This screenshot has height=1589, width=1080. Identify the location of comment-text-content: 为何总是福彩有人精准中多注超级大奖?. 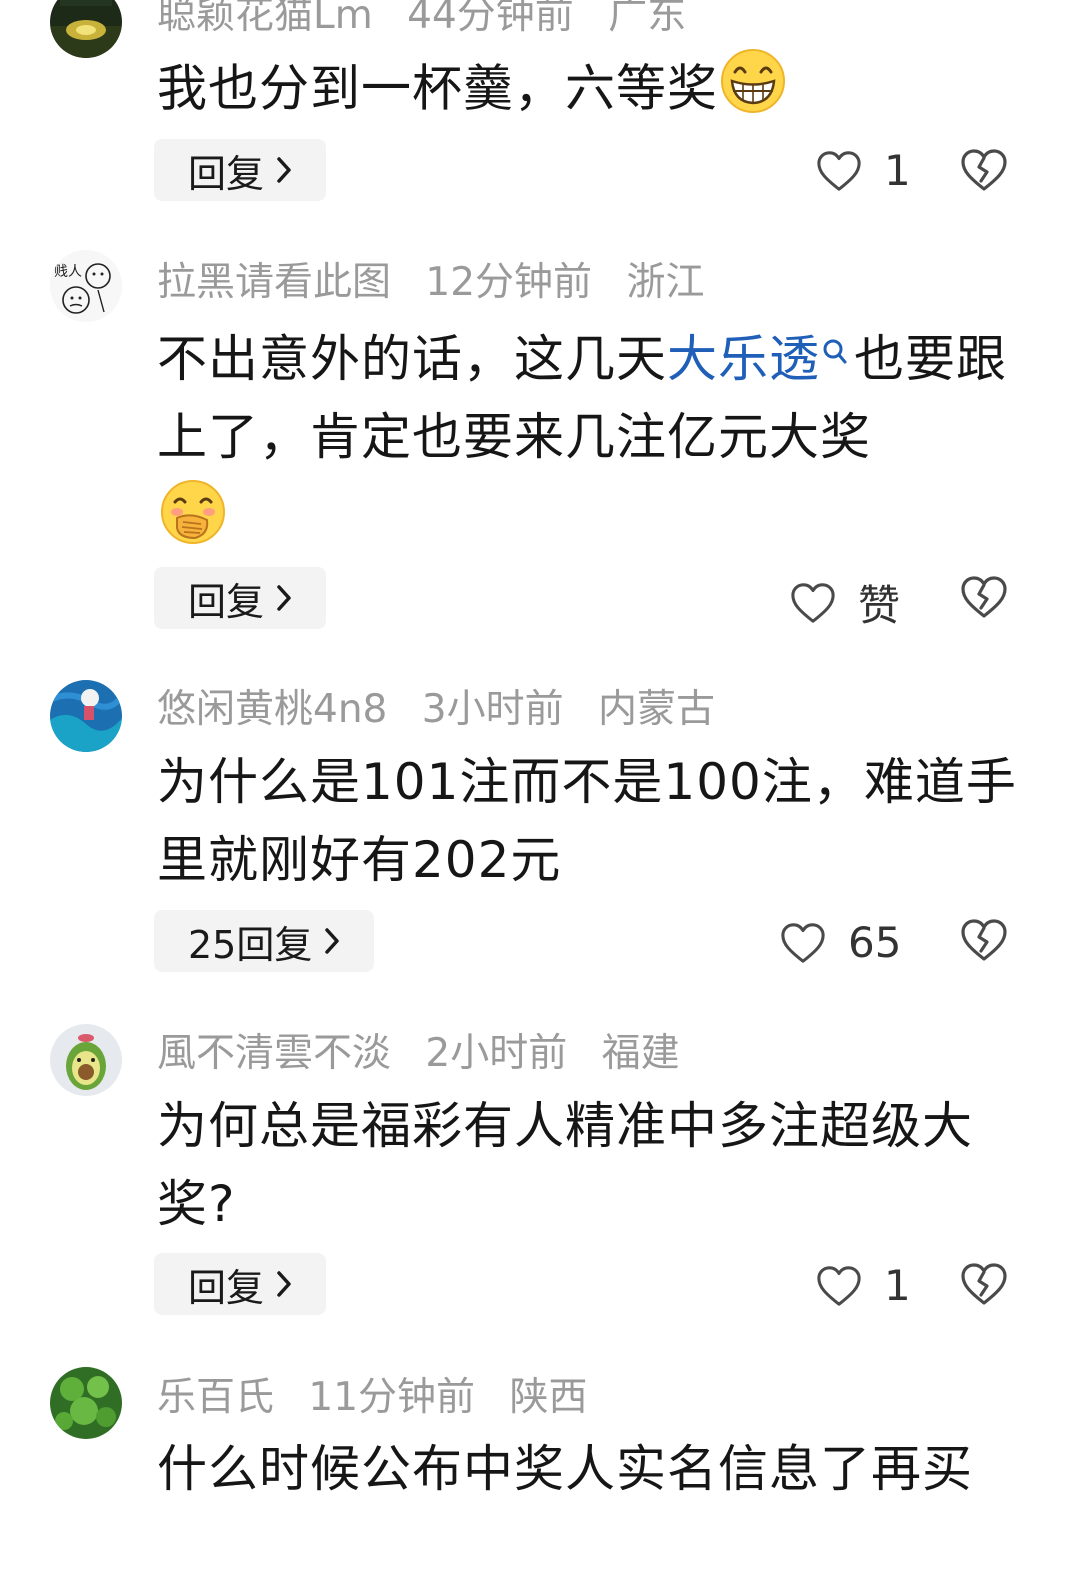
(565, 1165).